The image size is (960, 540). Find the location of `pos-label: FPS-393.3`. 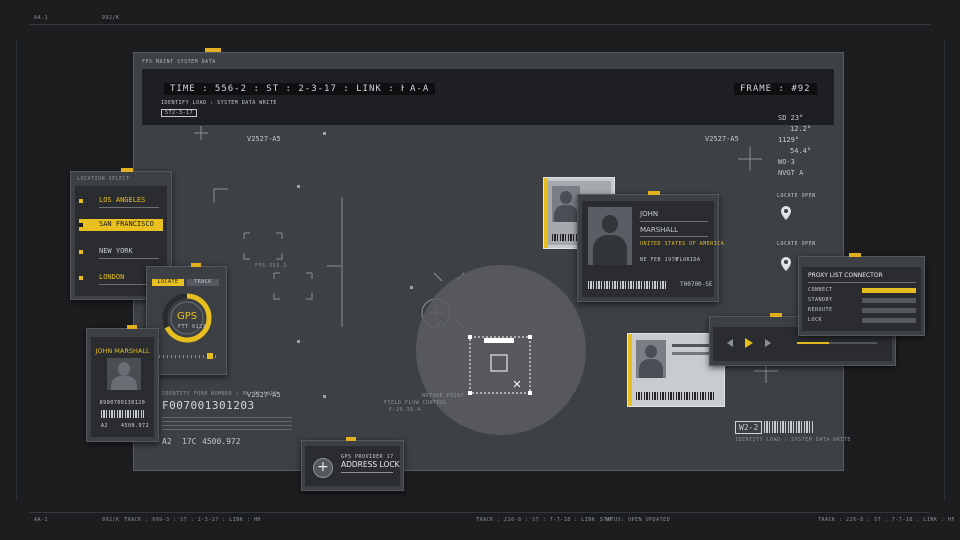

pos-label: FPS-393.3 is located at coordinates (271, 266).